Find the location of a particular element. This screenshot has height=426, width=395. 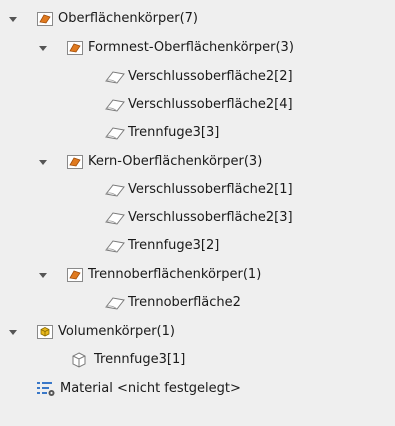

tree-node-surface: Verschlussoberfläche2[1] is located at coordinates (197, 190).